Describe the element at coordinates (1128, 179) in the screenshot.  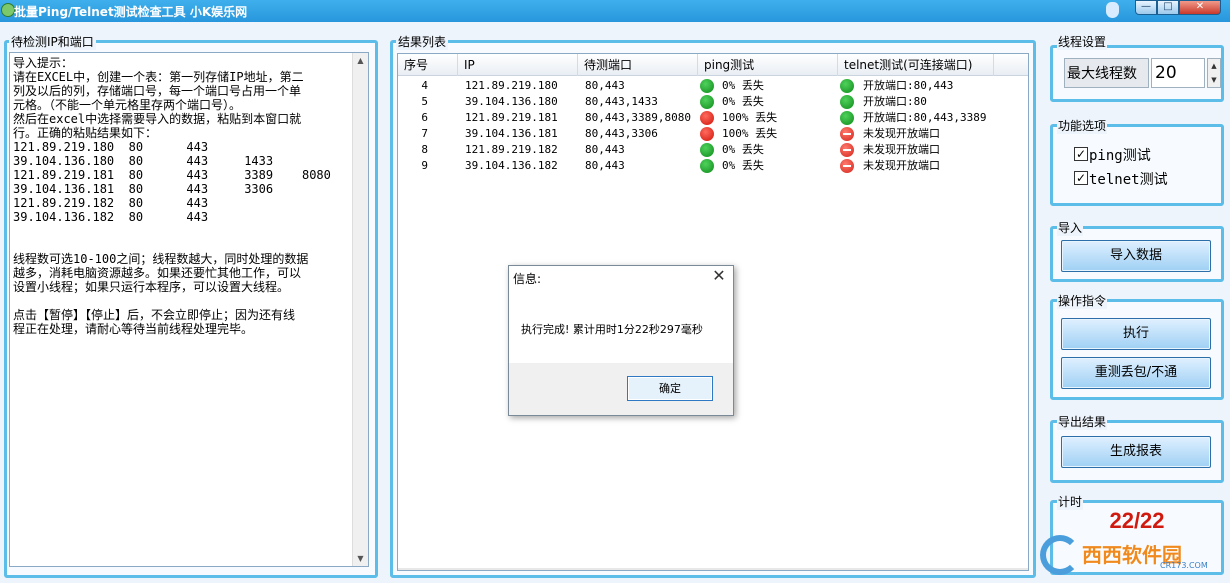
I see `telnet-checkbox-label: telnet测试` at that location.